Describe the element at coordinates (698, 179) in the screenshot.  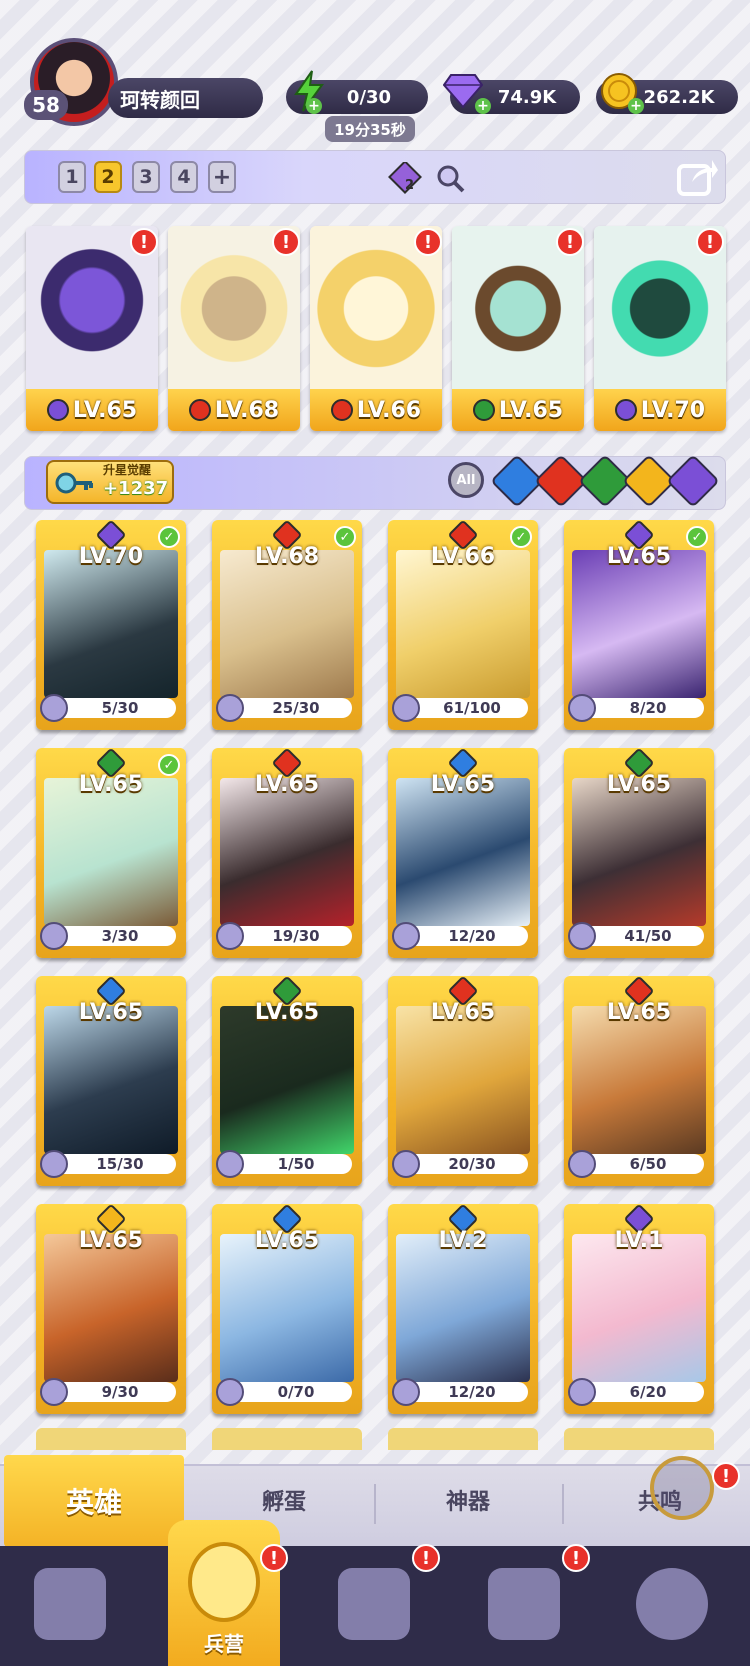
I see `share-icon` at that location.